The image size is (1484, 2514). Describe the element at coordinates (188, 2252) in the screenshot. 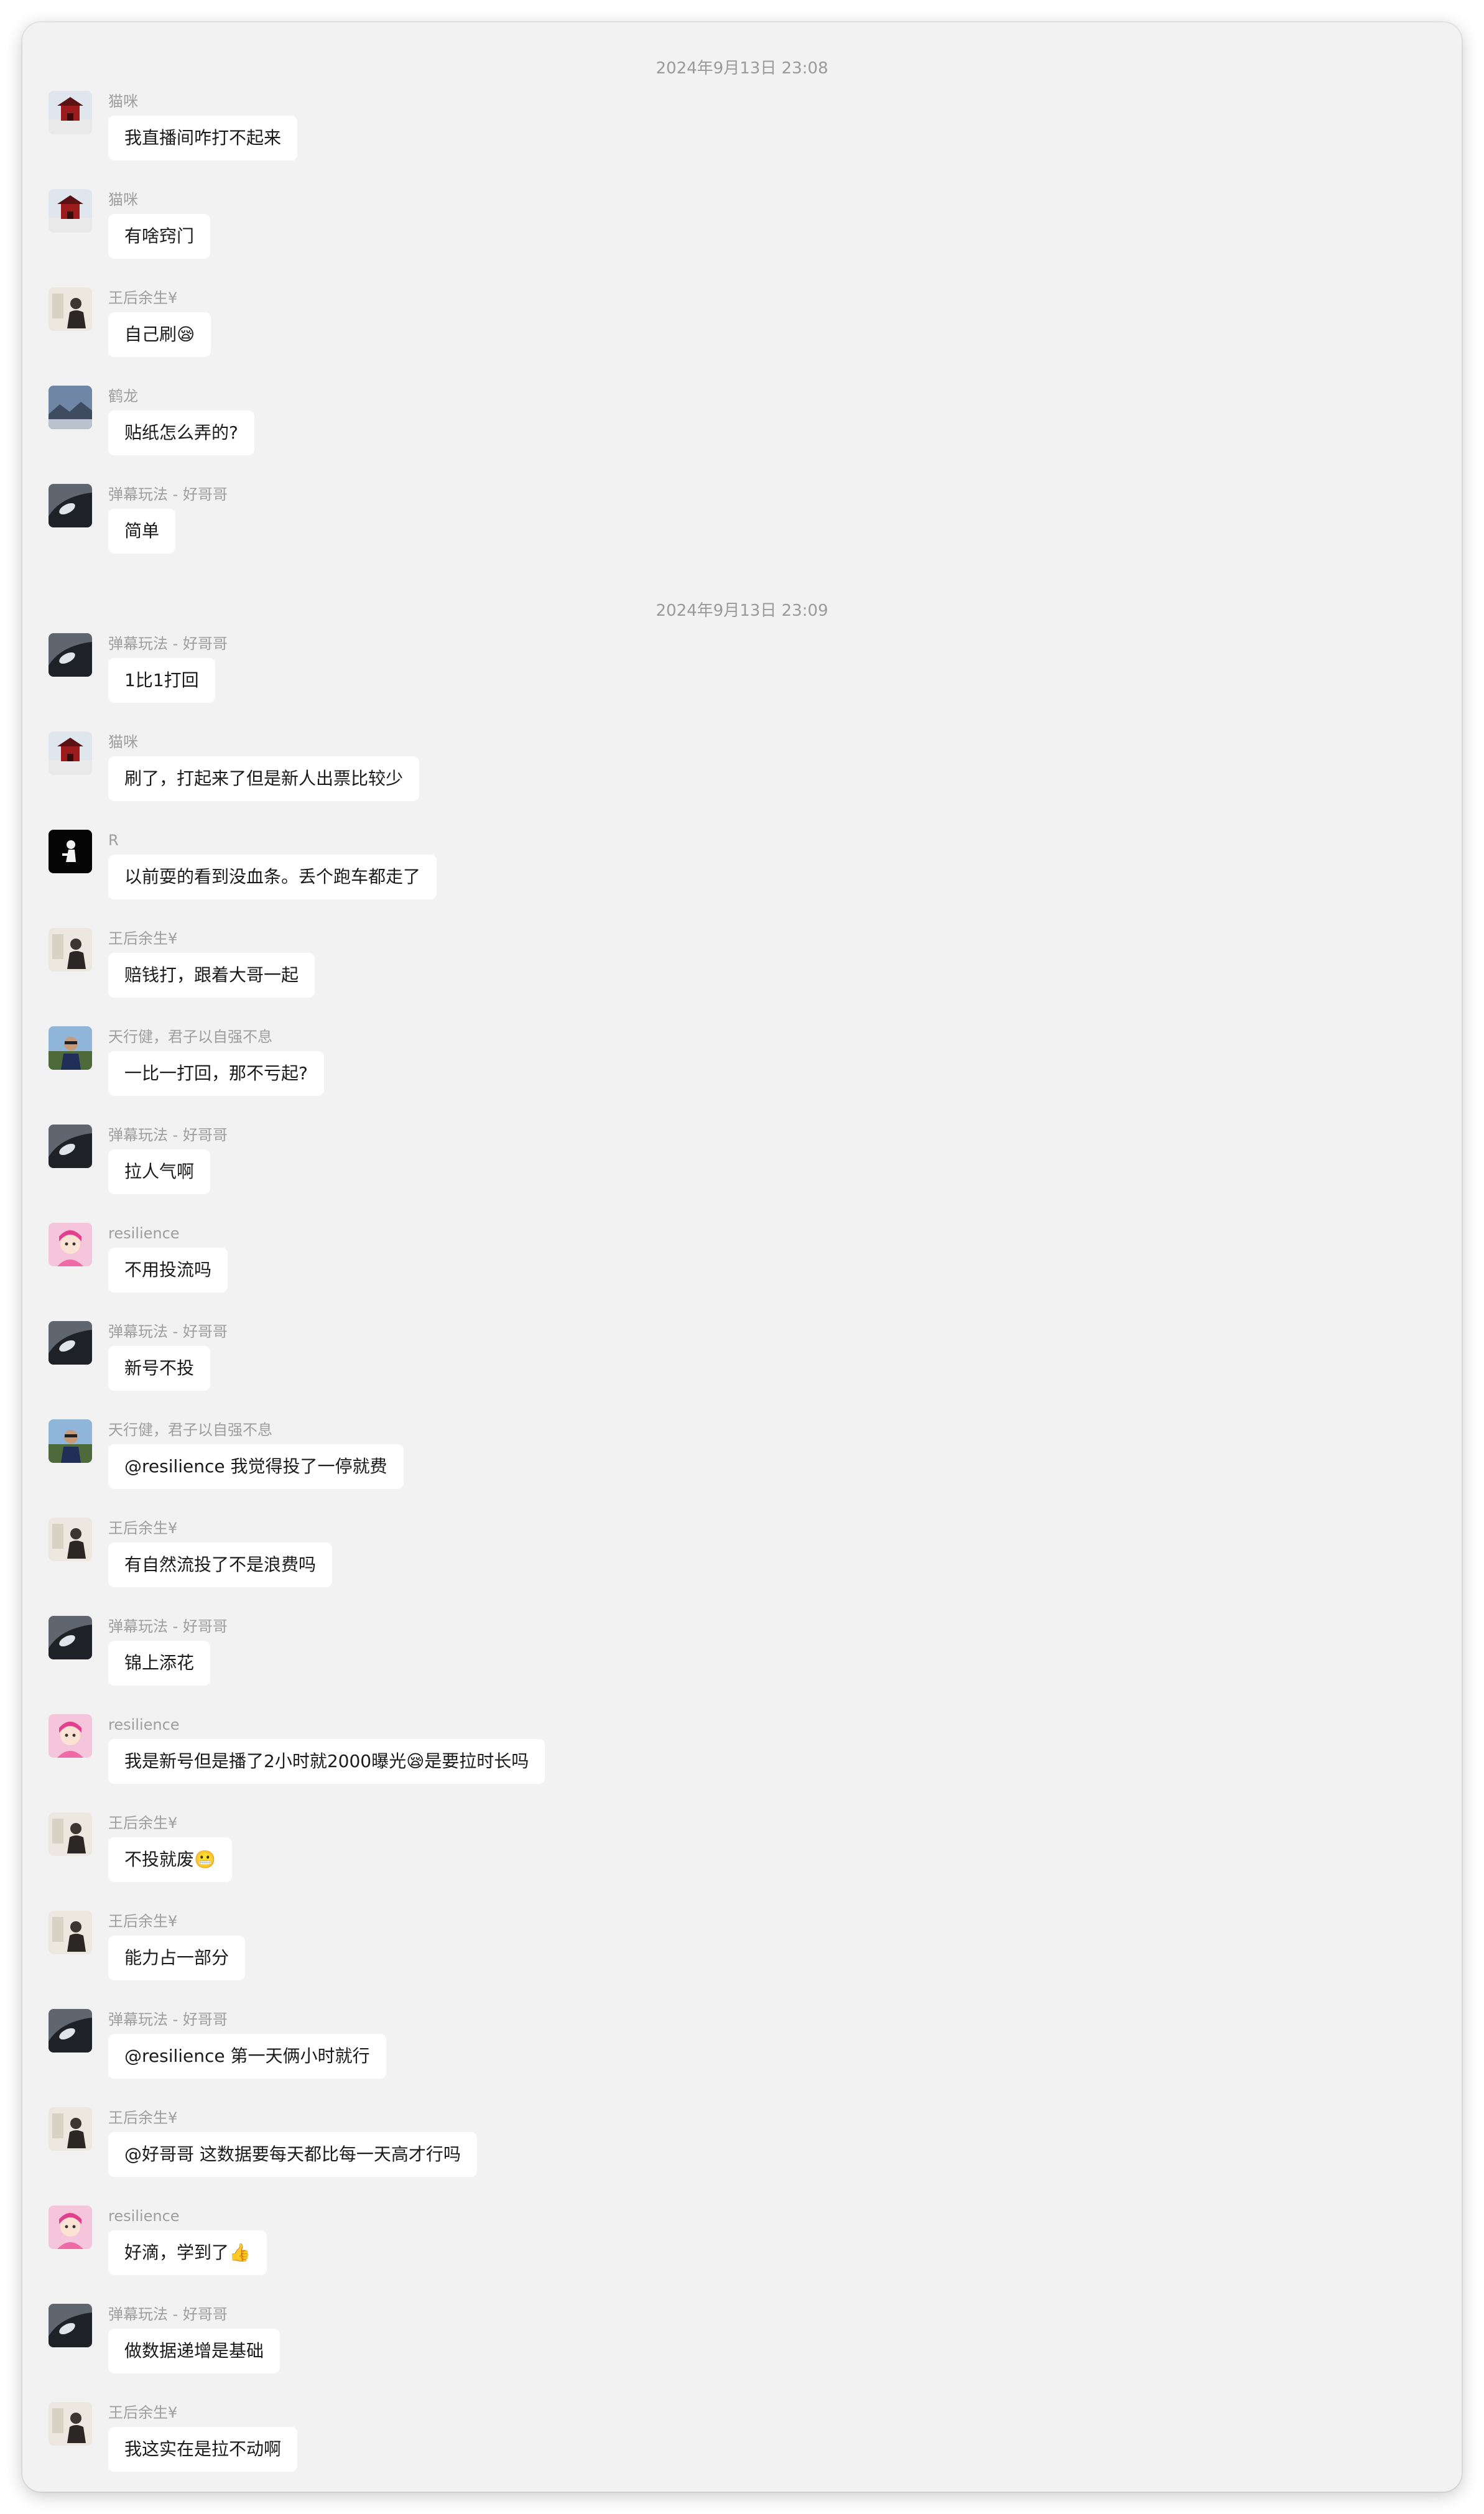

I see `message-bubble: 好滴，学到了👍` at that location.